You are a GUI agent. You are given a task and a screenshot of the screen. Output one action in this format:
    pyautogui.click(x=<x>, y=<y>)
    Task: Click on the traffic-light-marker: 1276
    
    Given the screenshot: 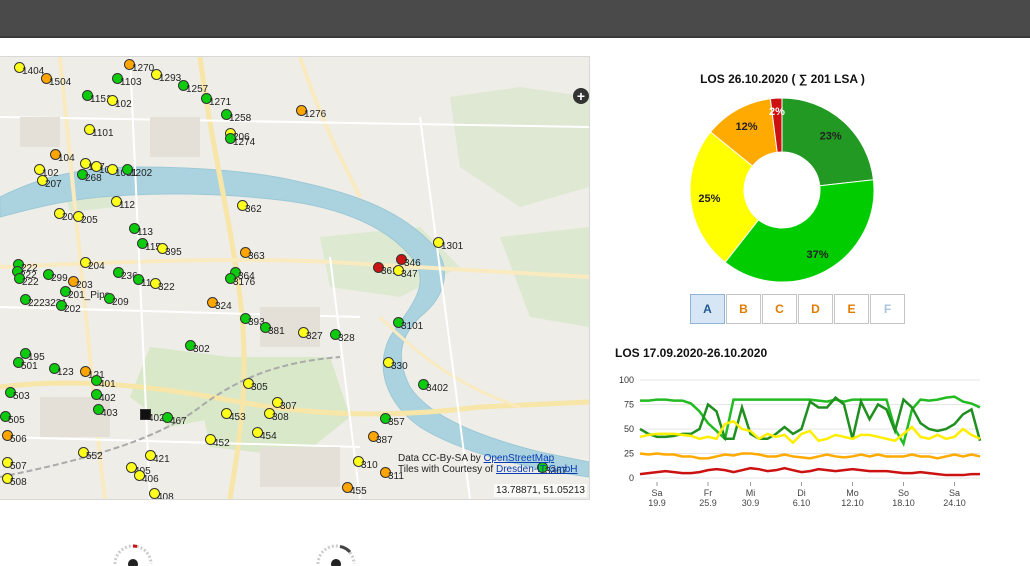 What is the action you would take?
    pyautogui.click(x=311, y=112)
    